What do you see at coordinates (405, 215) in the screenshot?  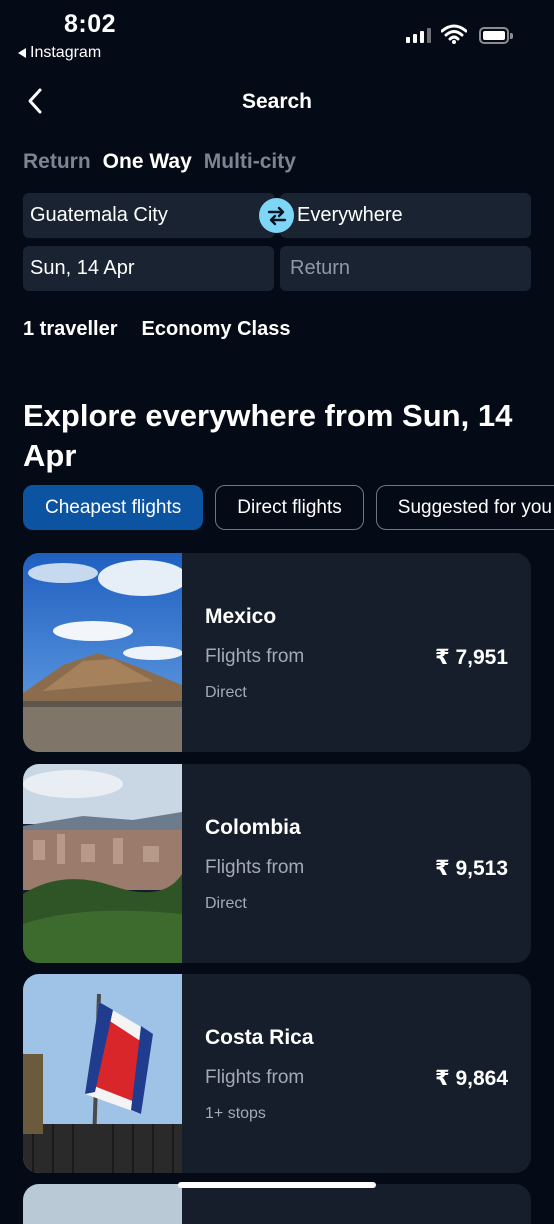 I see `destination-field: Everywhere` at bounding box center [405, 215].